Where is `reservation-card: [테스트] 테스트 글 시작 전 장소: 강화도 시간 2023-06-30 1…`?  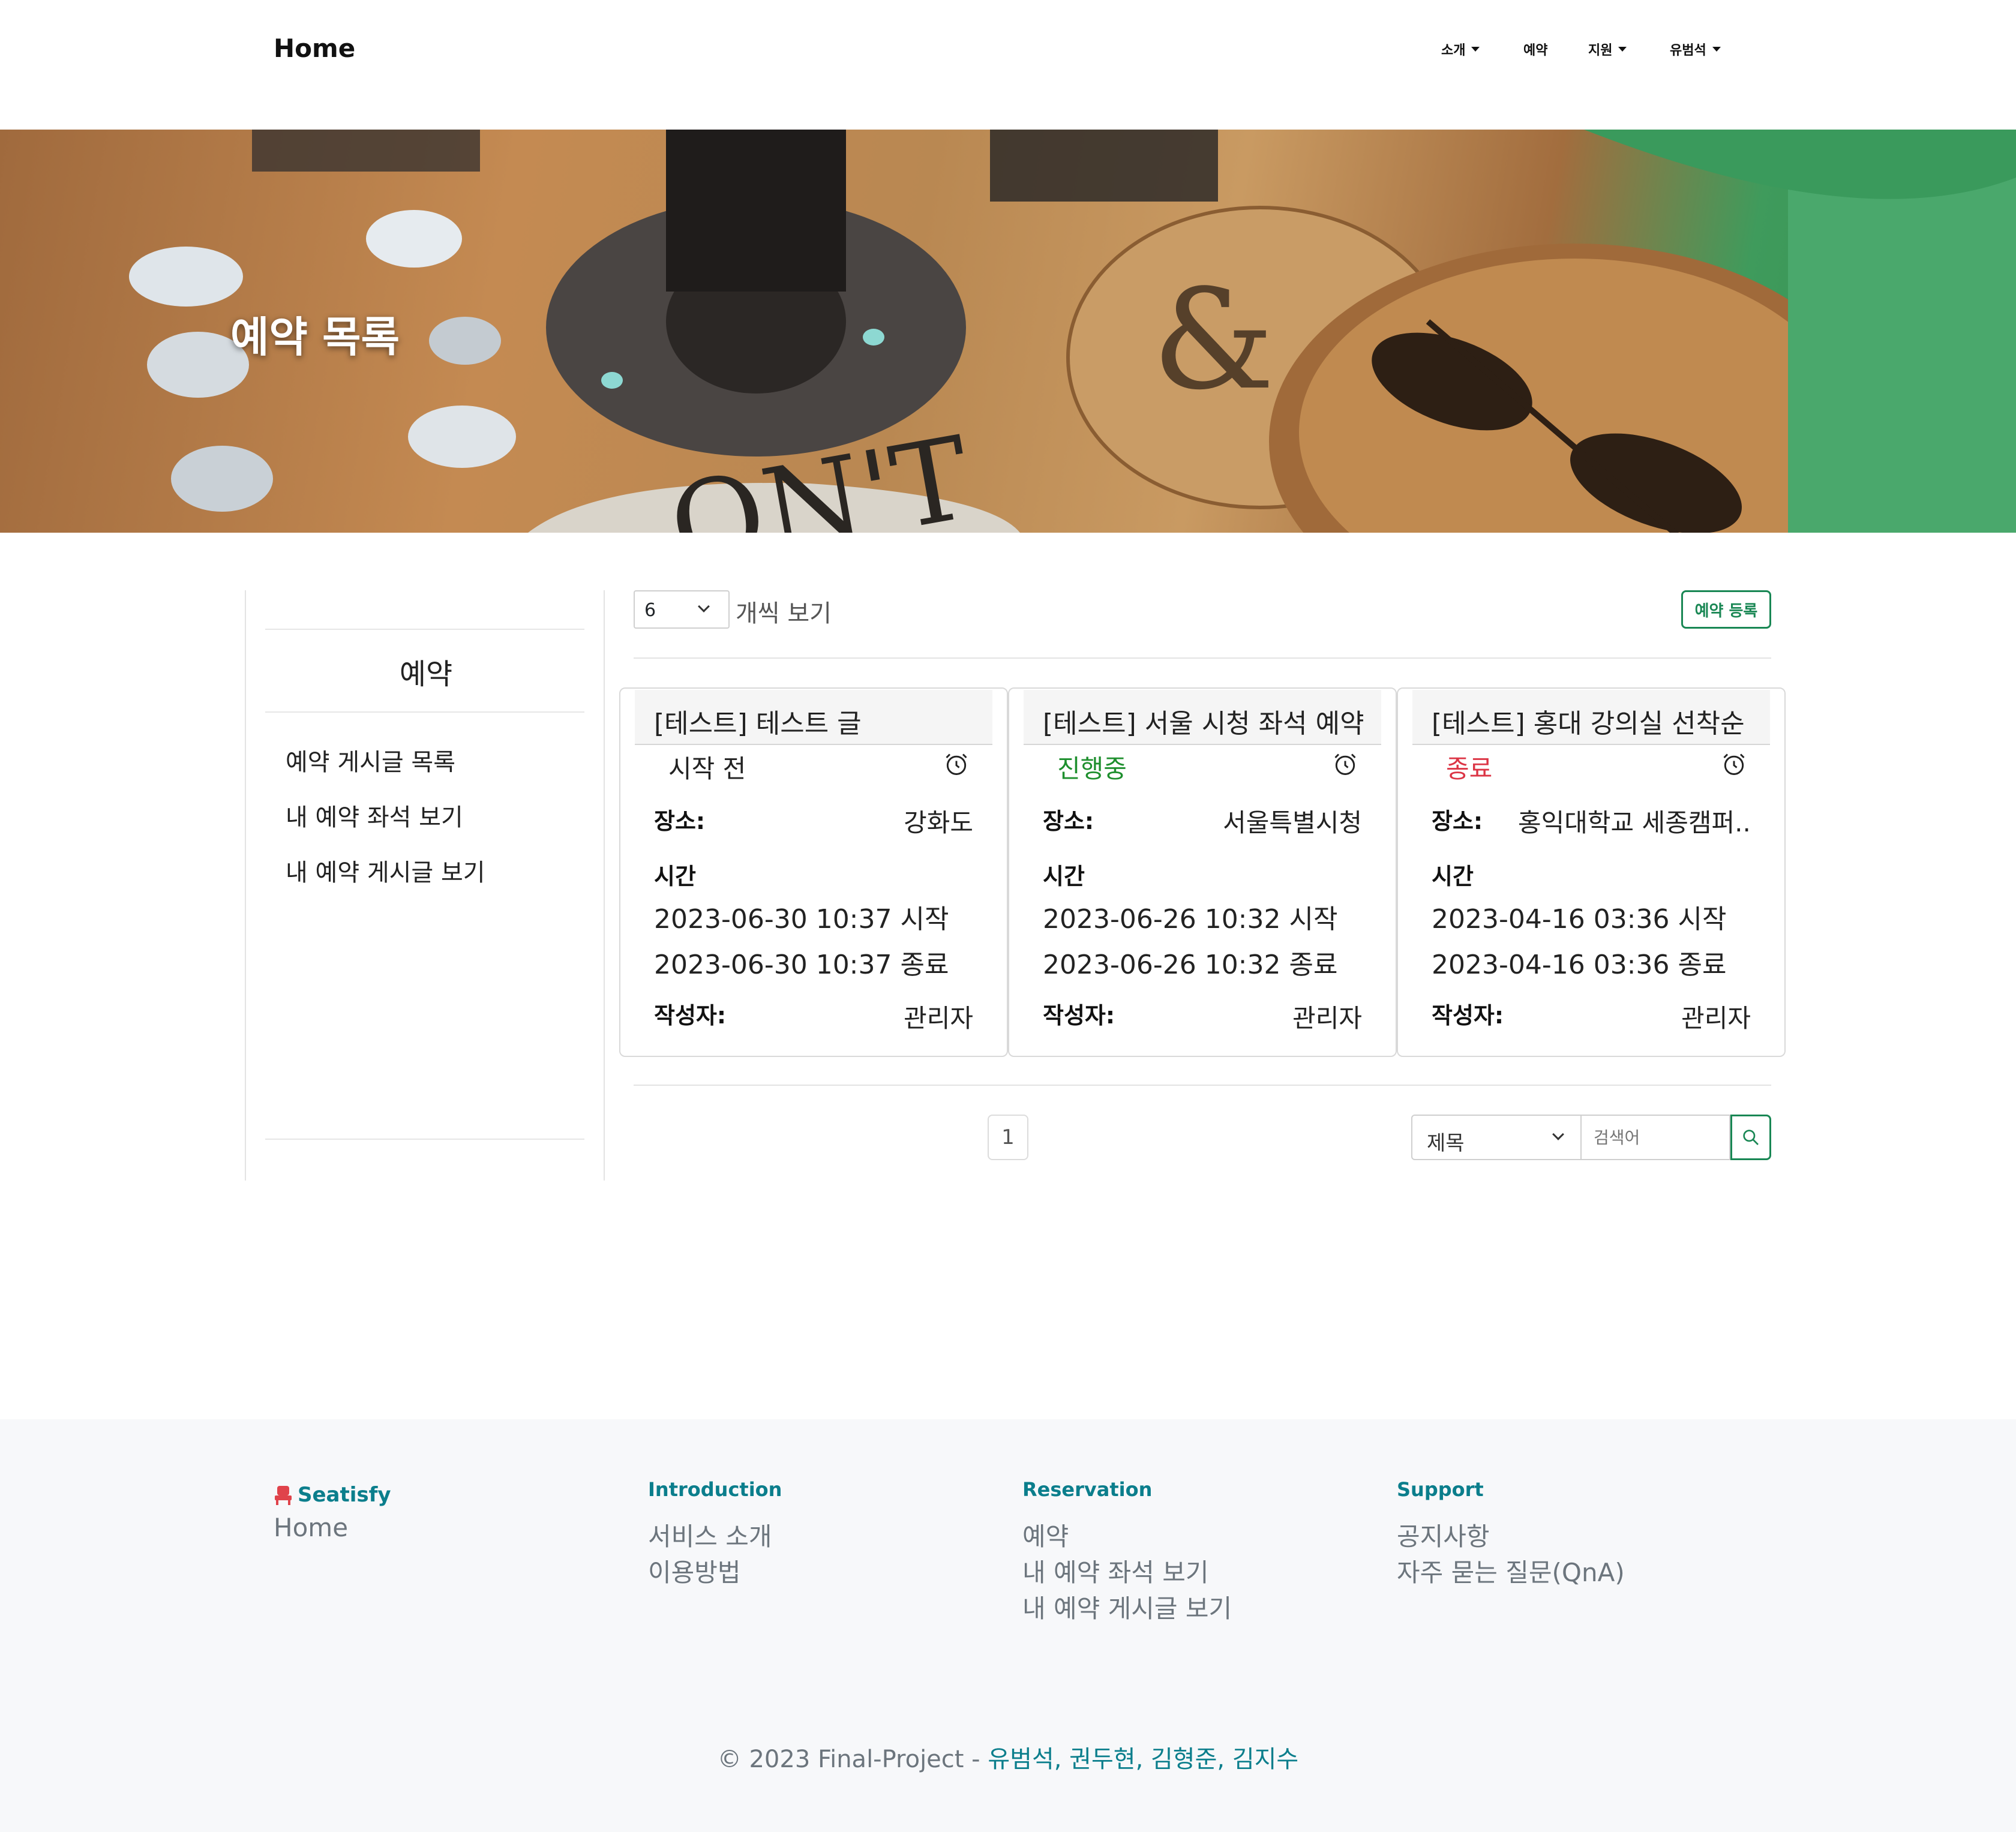 reservation-card: [테스트] 테스트 글 시작 전 장소: 강화도 시간 2023-06-30 1… is located at coordinates (814, 872).